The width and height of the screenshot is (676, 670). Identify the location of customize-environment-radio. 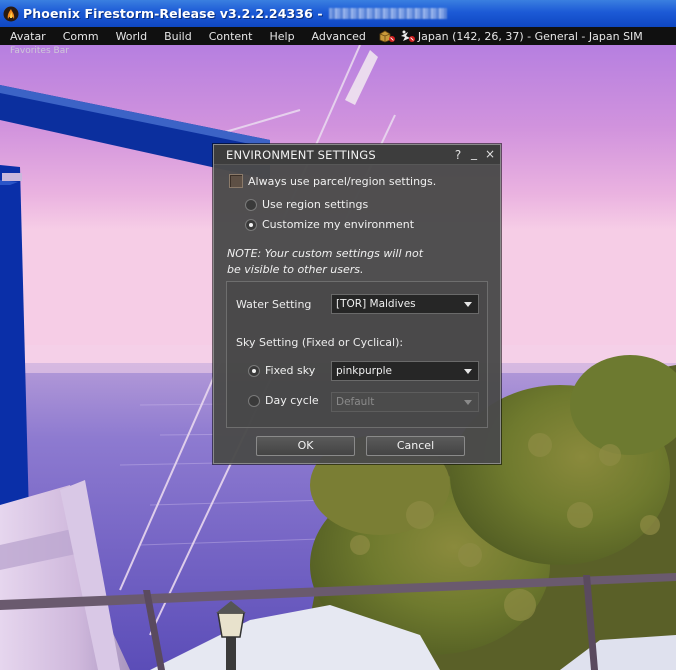
(251, 224).